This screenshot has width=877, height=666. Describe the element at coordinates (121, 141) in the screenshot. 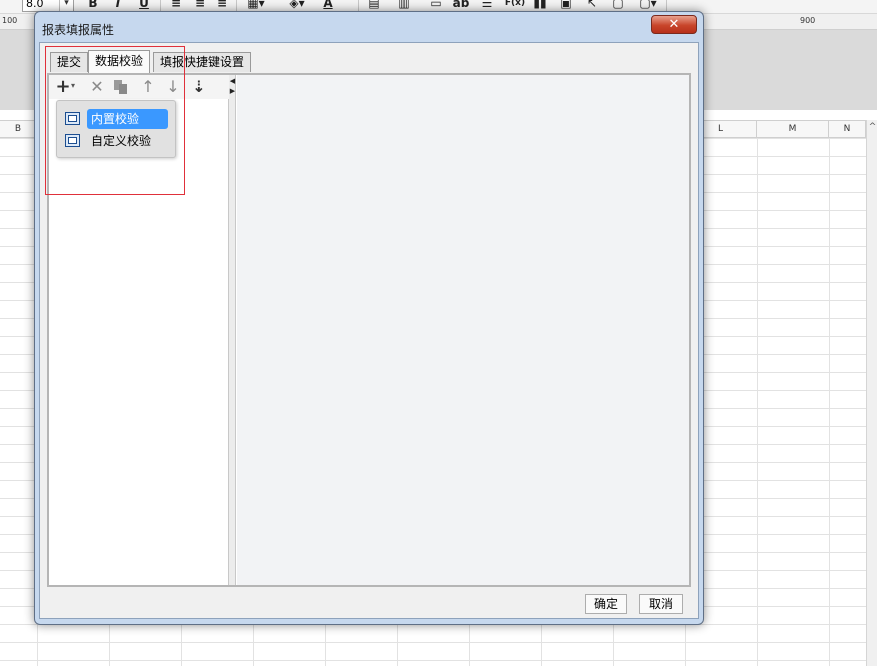

I see `menu-item-label: 自定义校验` at that location.